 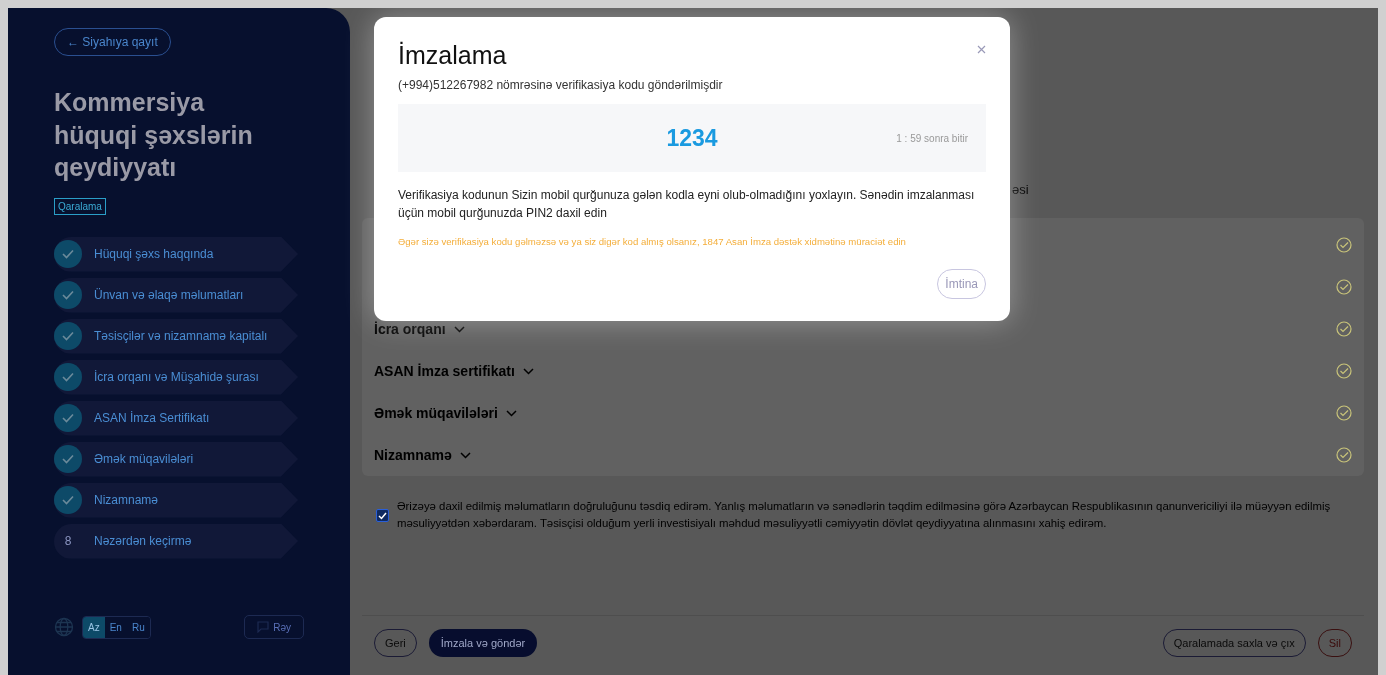 What do you see at coordinates (1020, 189) in the screenshot?
I see `section-heading: əsi` at bounding box center [1020, 189].